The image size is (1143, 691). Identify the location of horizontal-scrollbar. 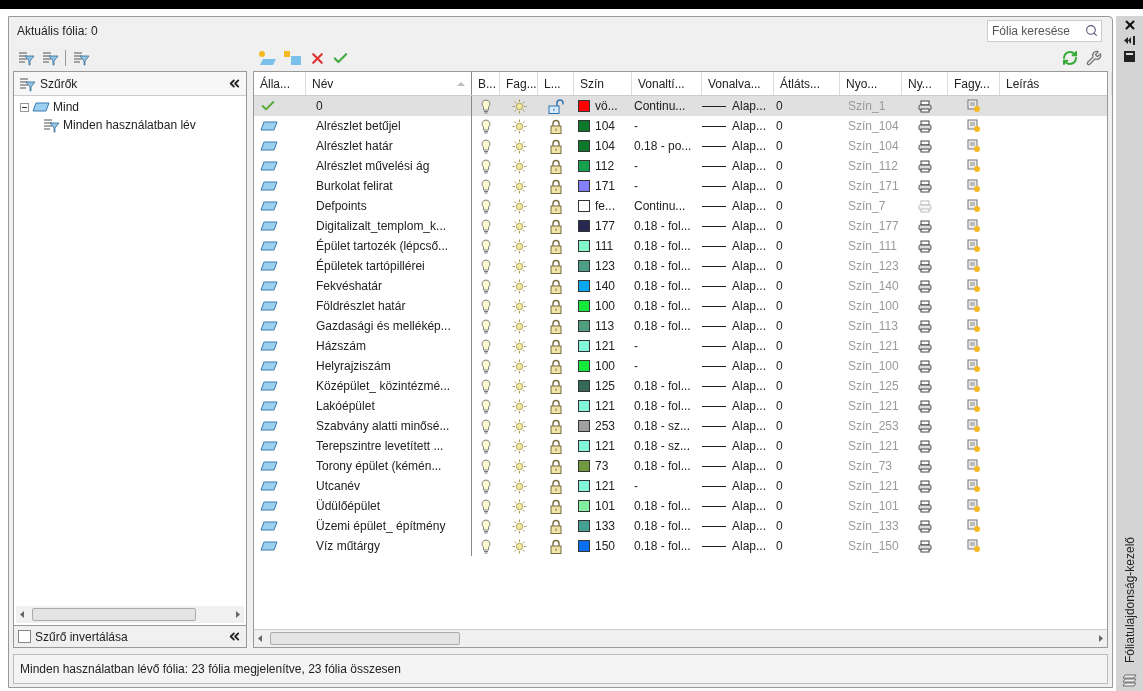
(680, 638).